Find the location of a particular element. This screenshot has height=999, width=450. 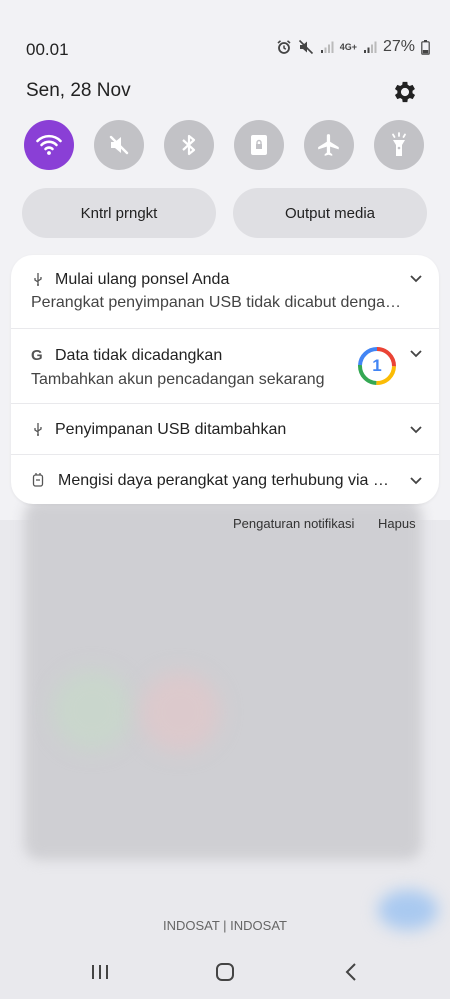

google-icon: G is located at coordinates (37, 355).